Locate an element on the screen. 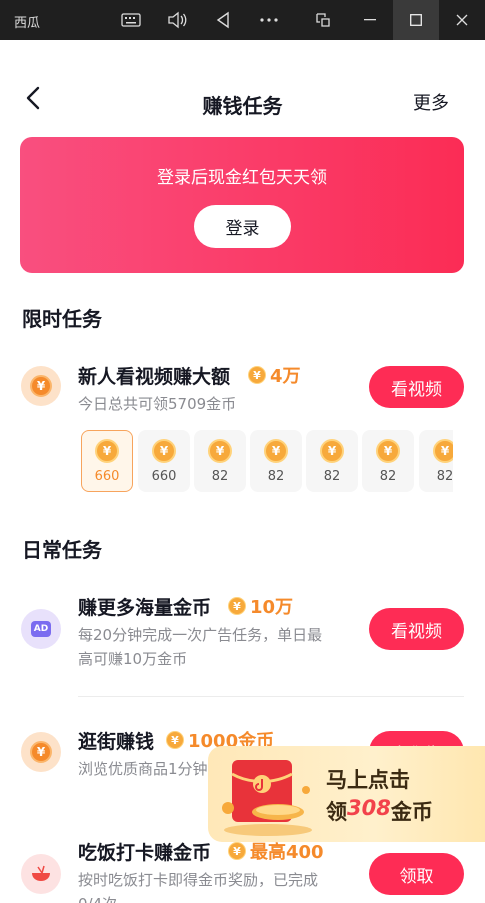 The image size is (485, 903). bowl-icon is located at coordinates (41, 874).